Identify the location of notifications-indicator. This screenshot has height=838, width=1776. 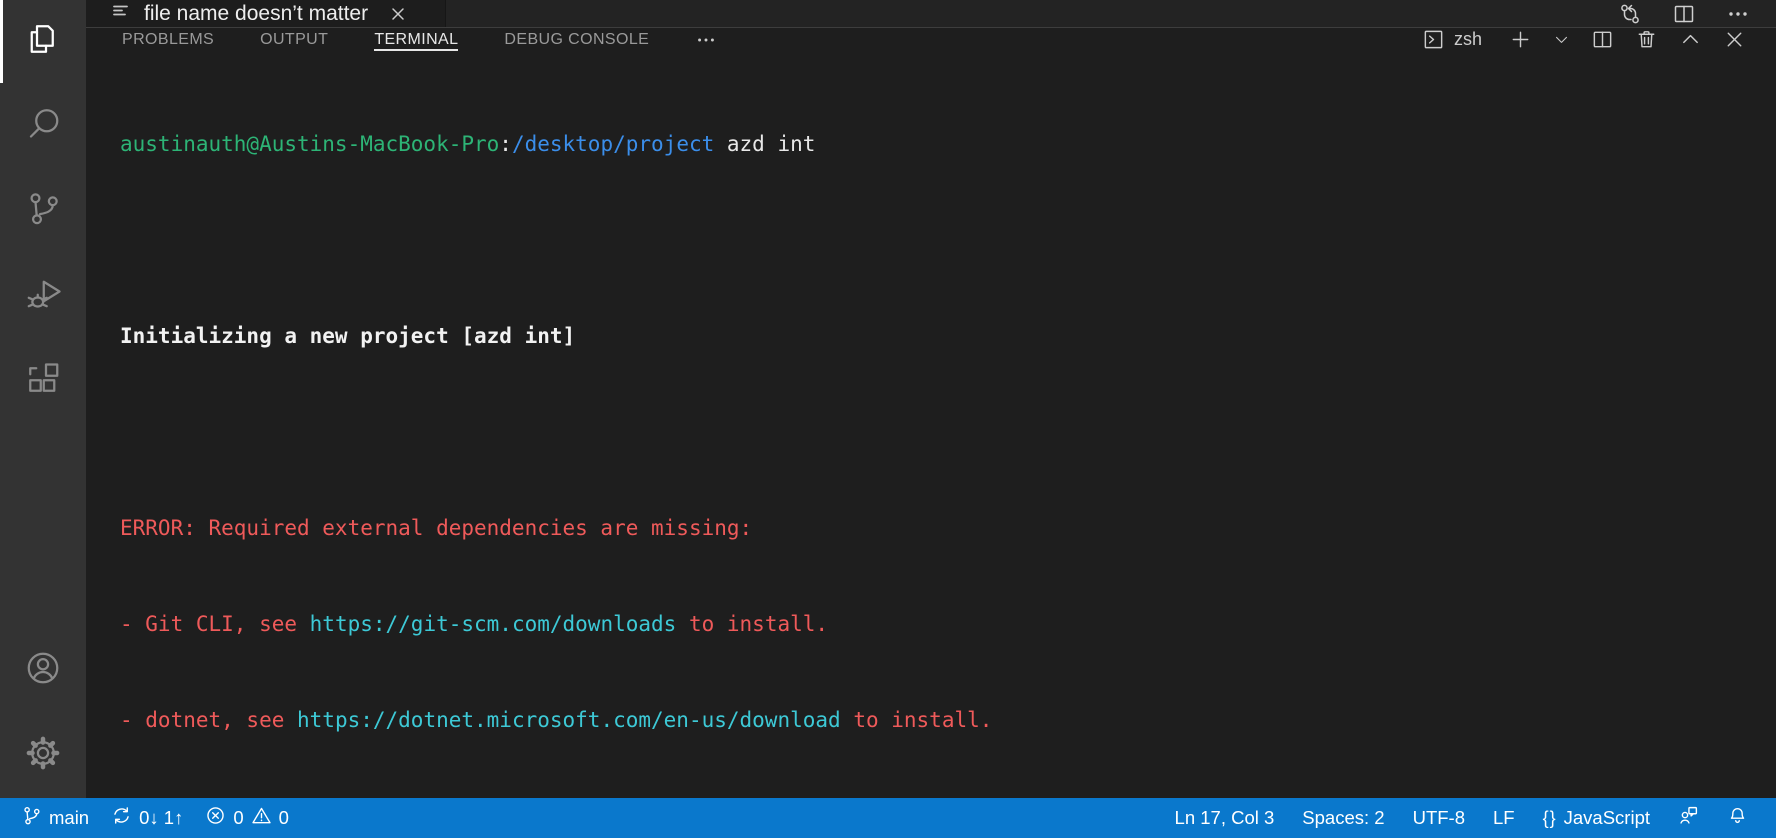
(1737, 818).